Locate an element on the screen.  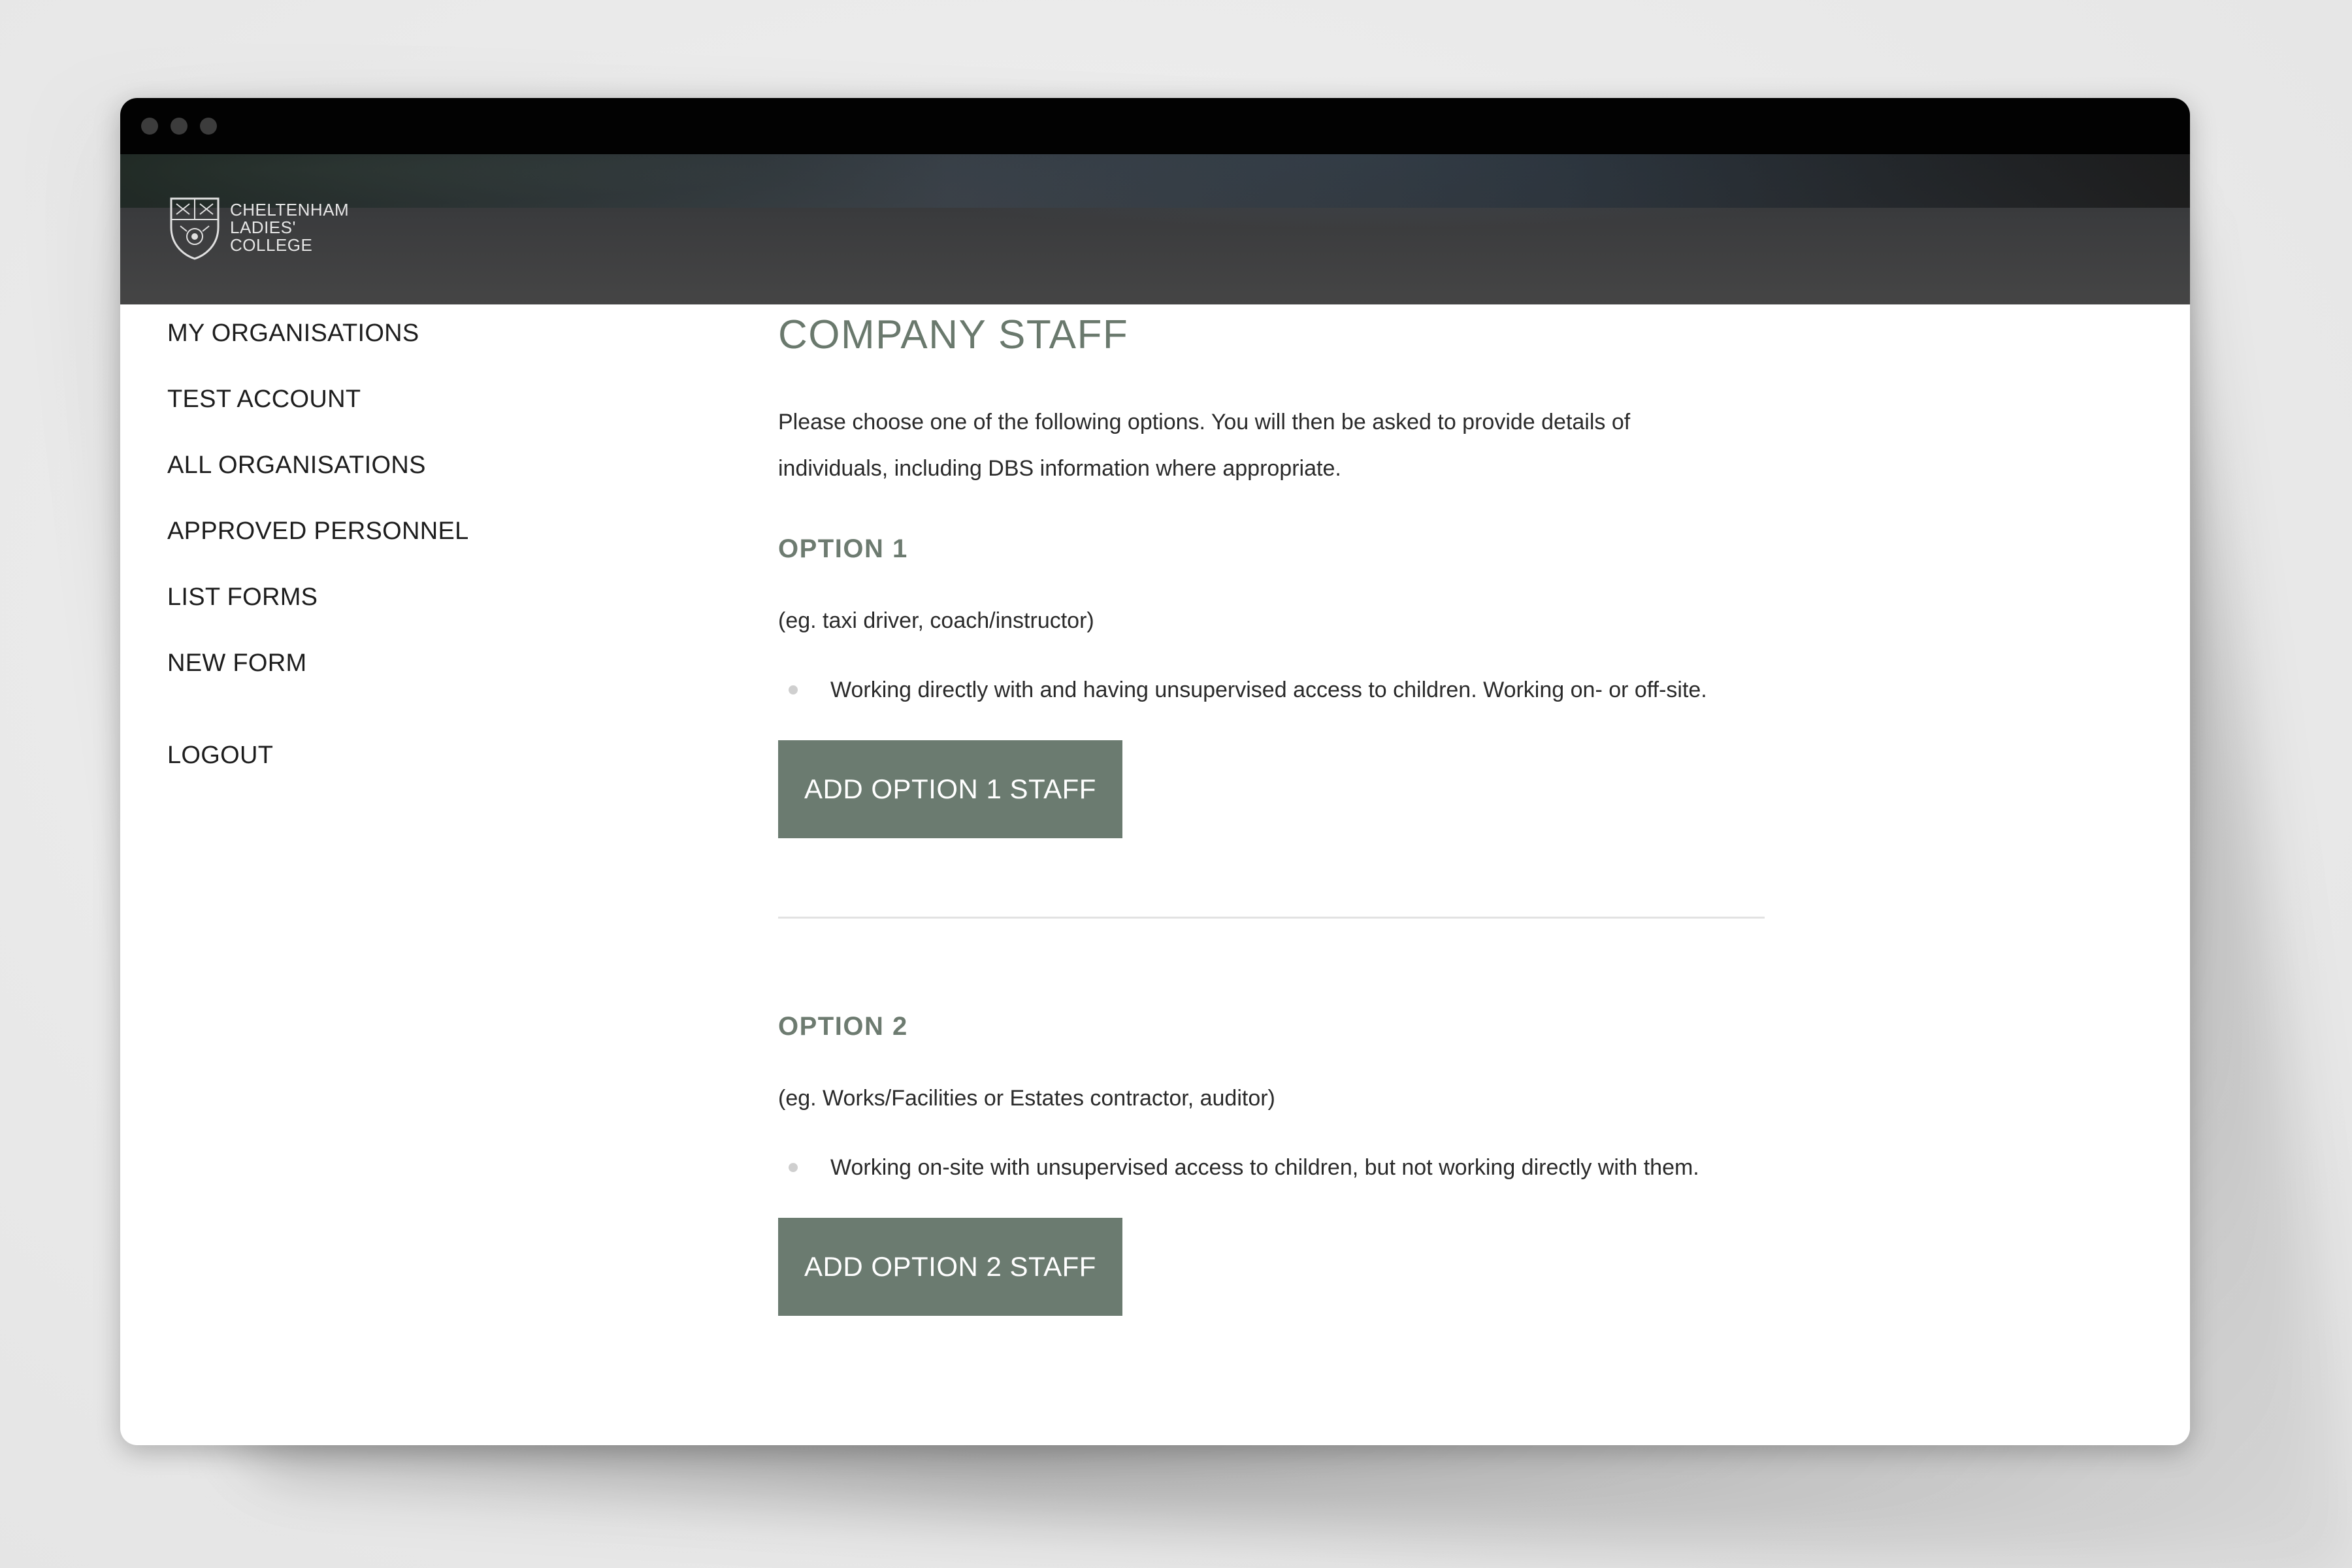
add-option-1-staff-button: ADD OPTION 1 STAFF is located at coordinates (950, 789).